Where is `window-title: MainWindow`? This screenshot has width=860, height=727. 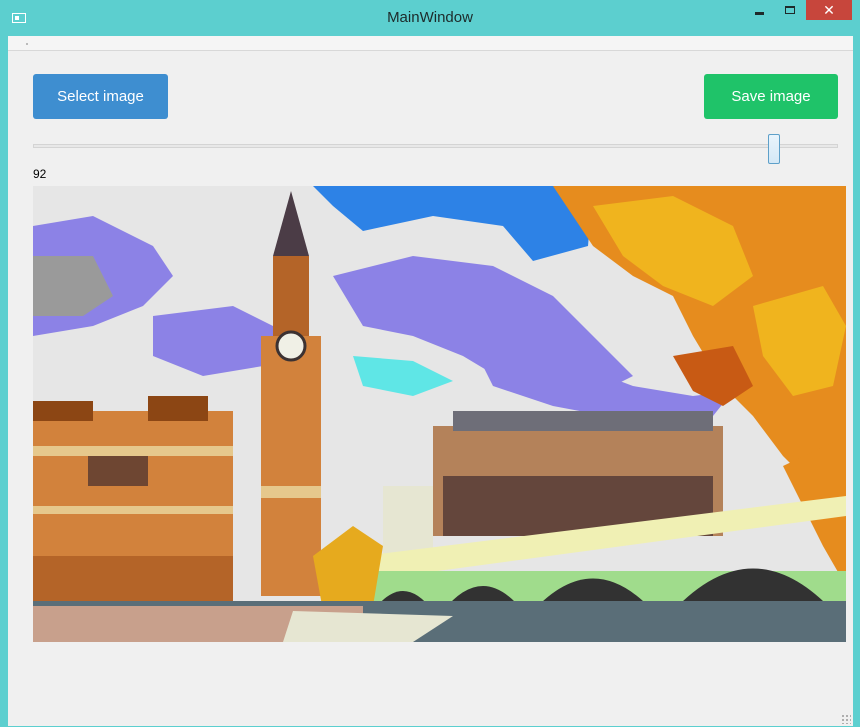 window-title: MainWindow is located at coordinates (430, 17).